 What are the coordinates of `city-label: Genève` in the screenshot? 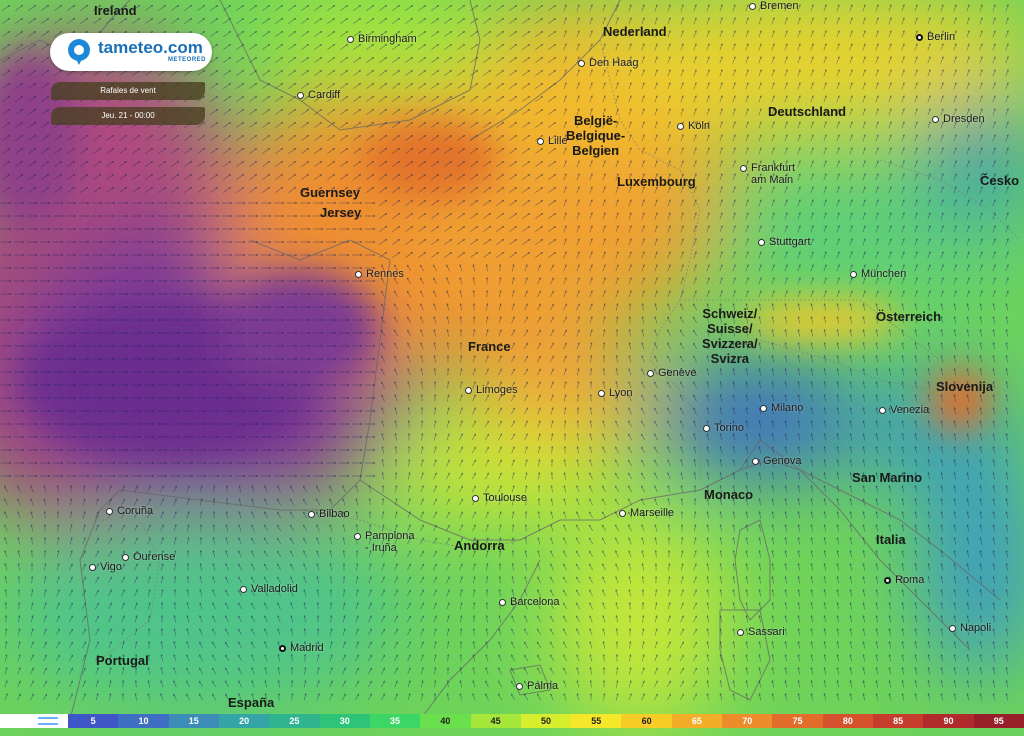 It's located at (672, 373).